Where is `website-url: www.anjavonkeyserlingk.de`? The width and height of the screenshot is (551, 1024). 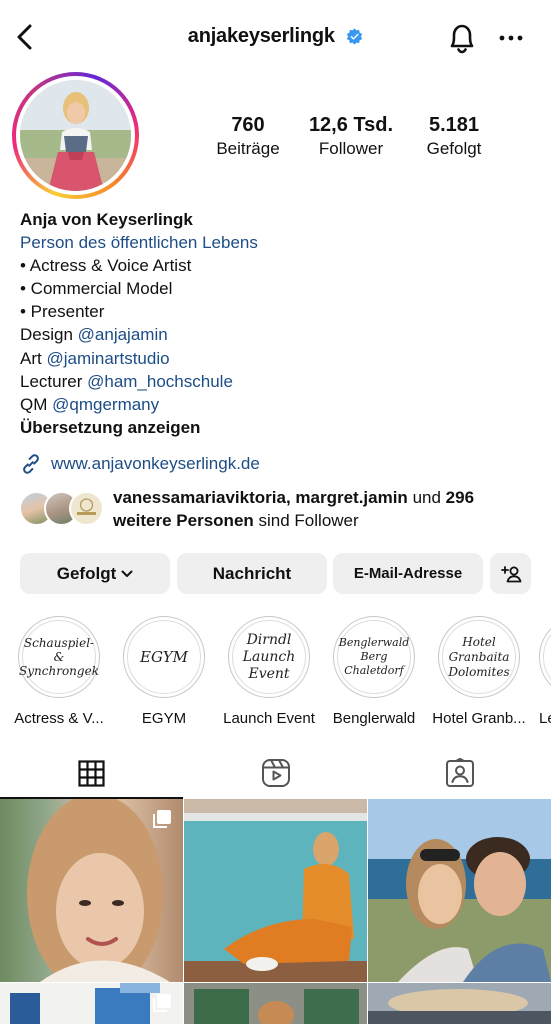
website-url: www.anjavonkeyserlingk.de is located at coordinates (155, 463).